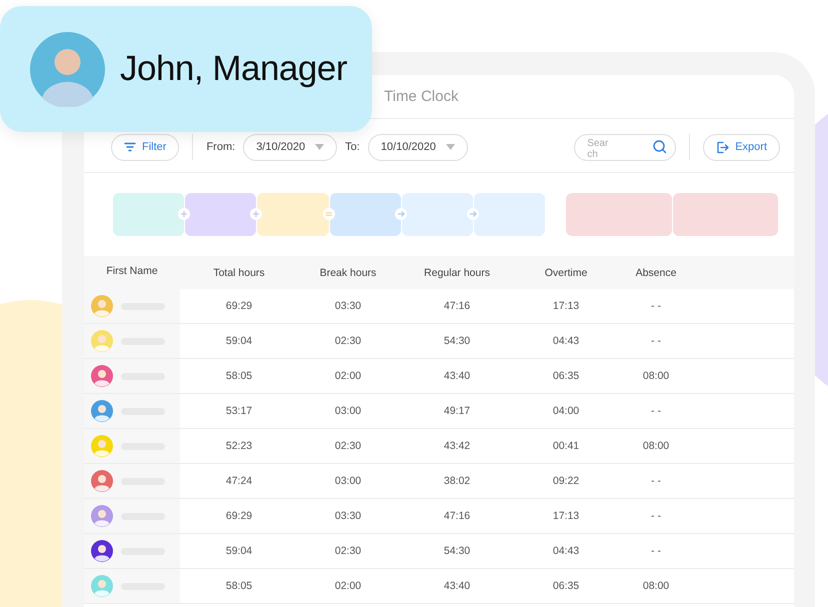  Describe the element at coordinates (625, 147) in the screenshot. I see `search-box: Search` at that location.